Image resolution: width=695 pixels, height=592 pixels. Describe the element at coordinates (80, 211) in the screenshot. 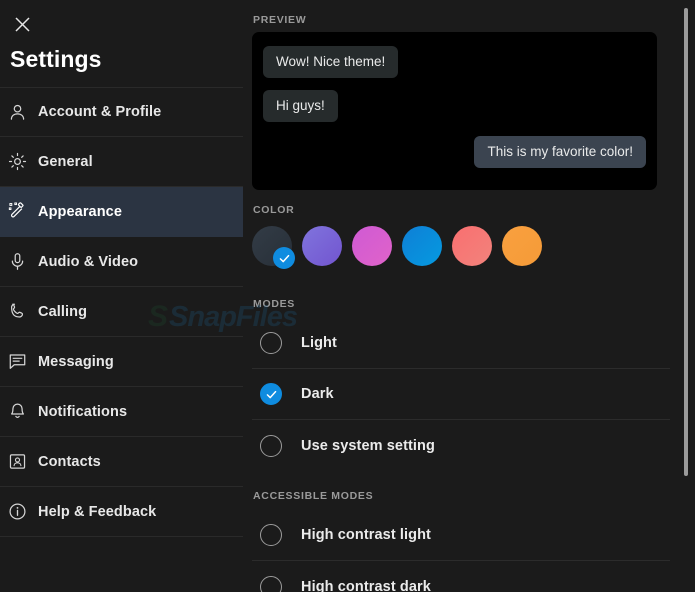

I see `sidebar-item-label: Appearance` at that location.